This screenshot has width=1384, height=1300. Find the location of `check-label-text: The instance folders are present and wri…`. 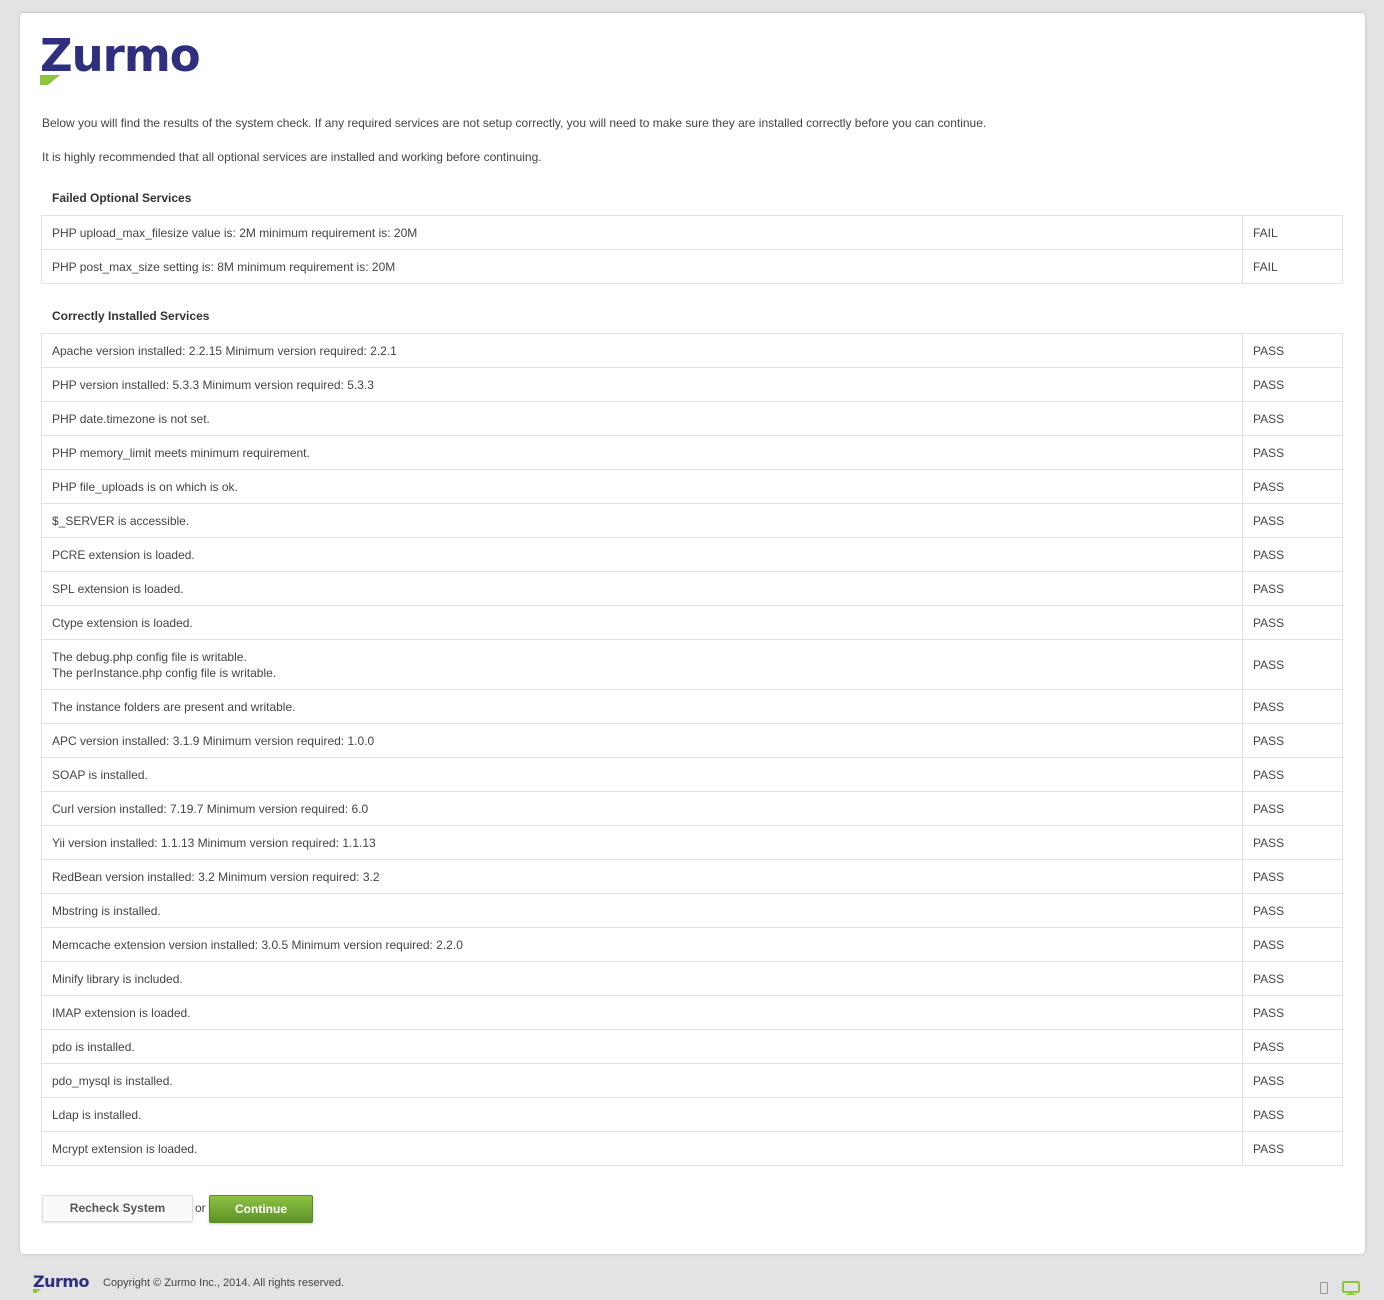

check-label-text: The instance folders are present and wri… is located at coordinates (174, 706).